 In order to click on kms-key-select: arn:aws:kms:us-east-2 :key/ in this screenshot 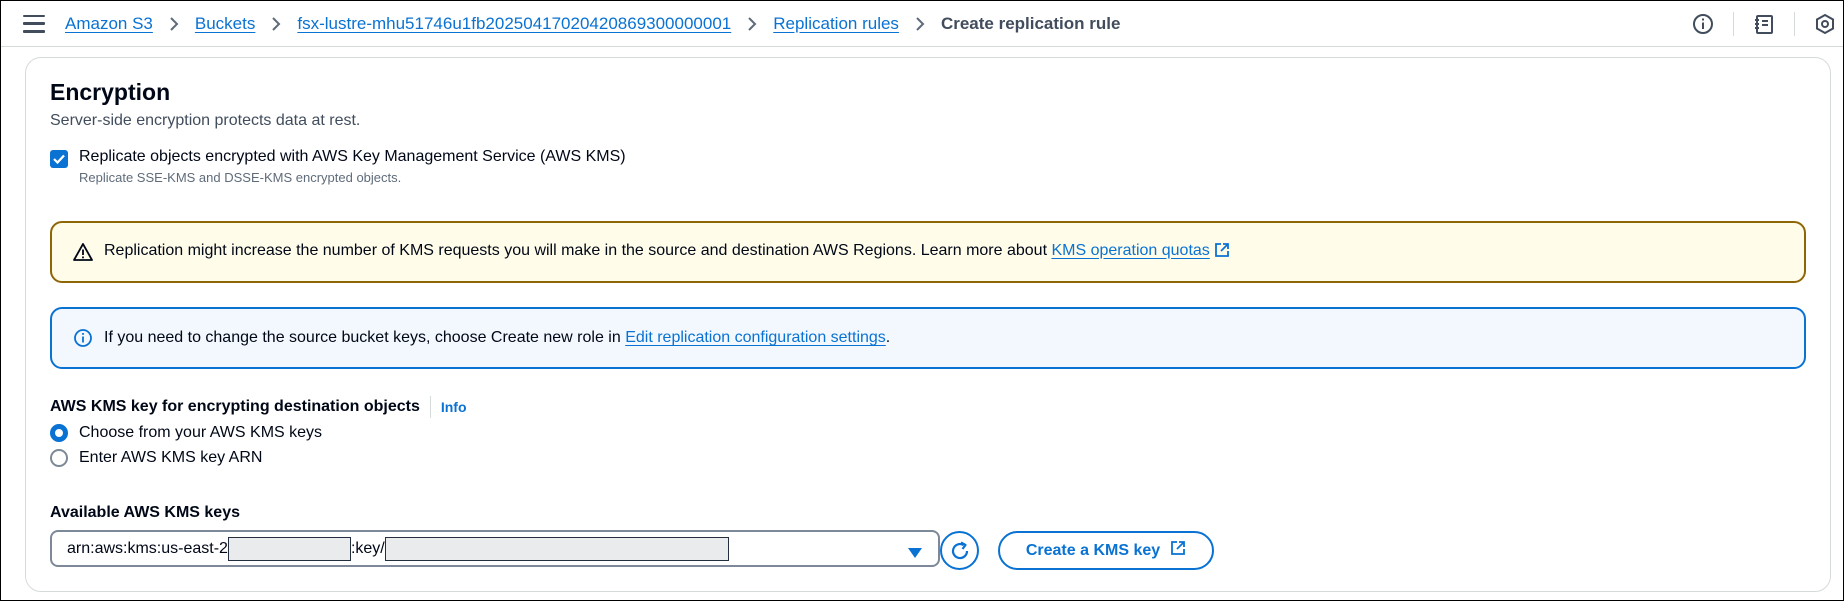, I will do `click(495, 548)`.